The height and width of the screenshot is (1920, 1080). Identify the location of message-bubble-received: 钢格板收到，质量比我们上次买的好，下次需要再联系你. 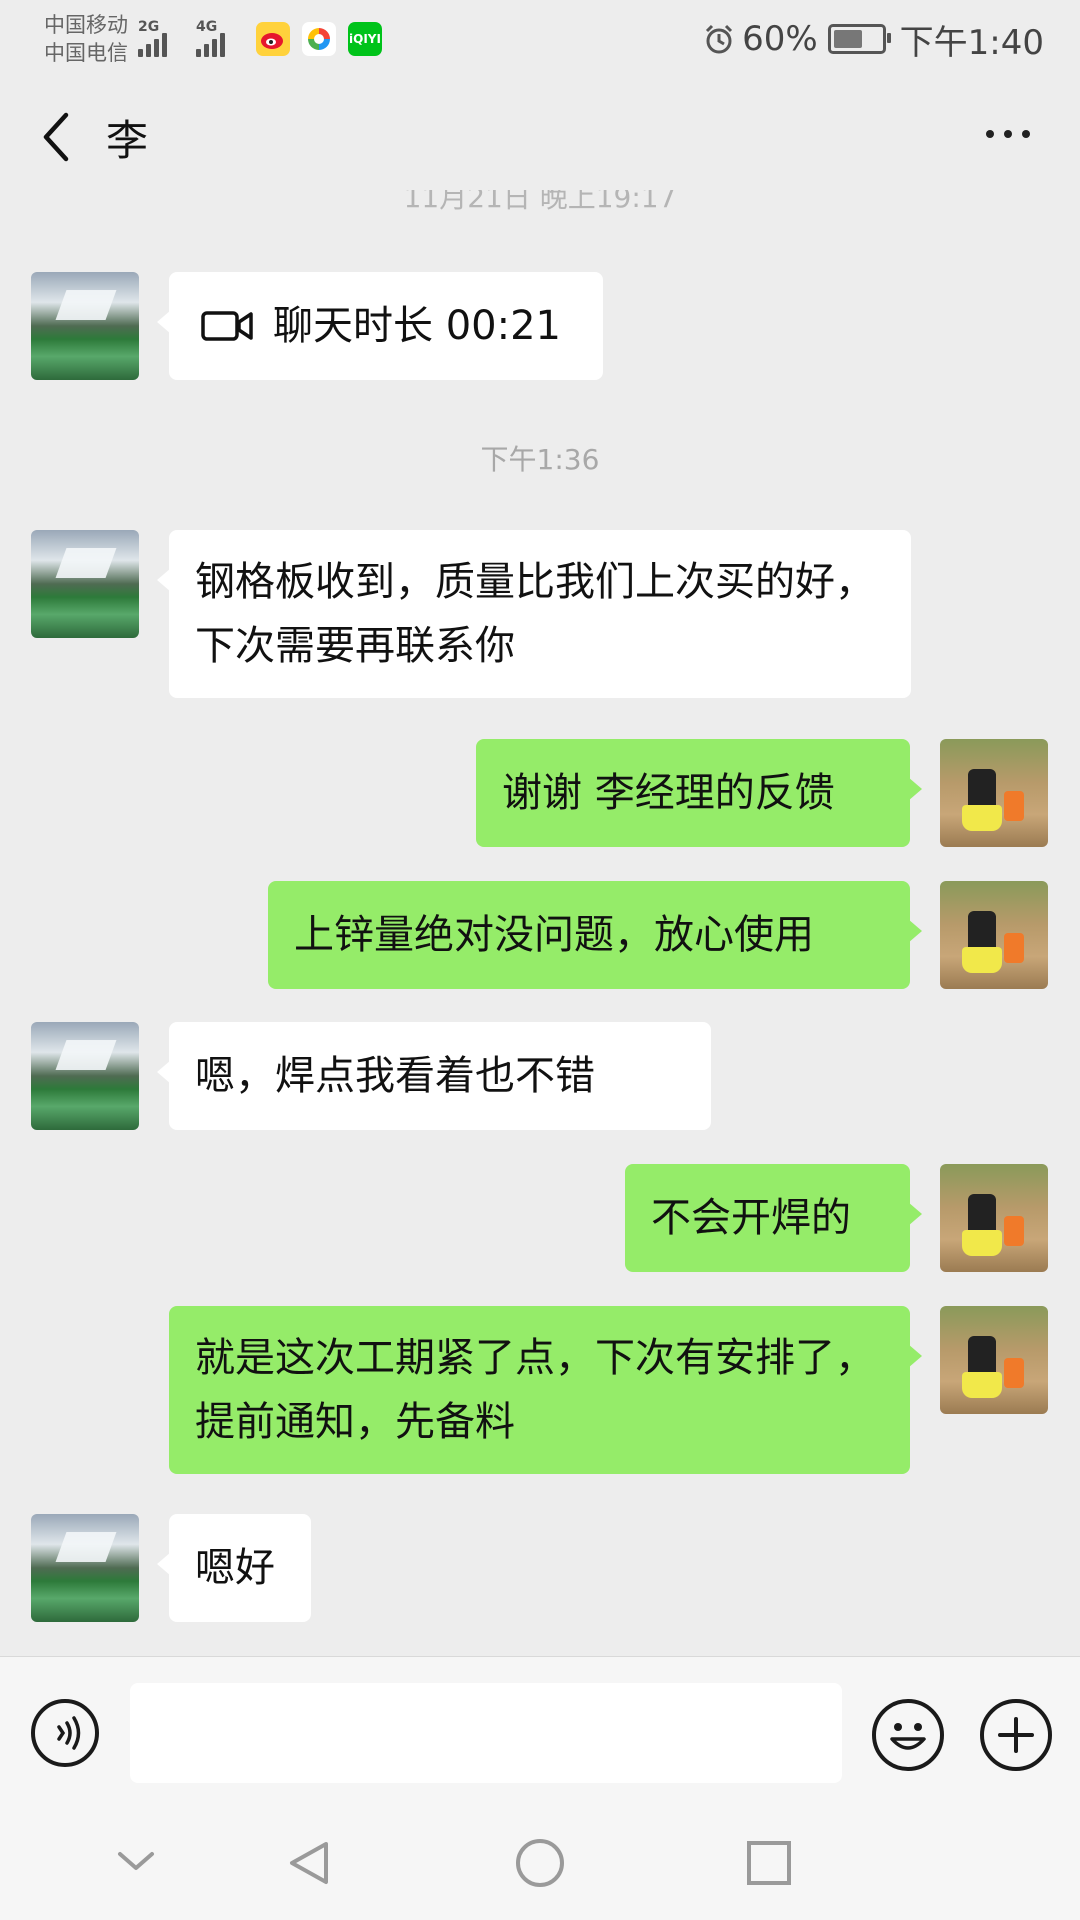
(534, 614).